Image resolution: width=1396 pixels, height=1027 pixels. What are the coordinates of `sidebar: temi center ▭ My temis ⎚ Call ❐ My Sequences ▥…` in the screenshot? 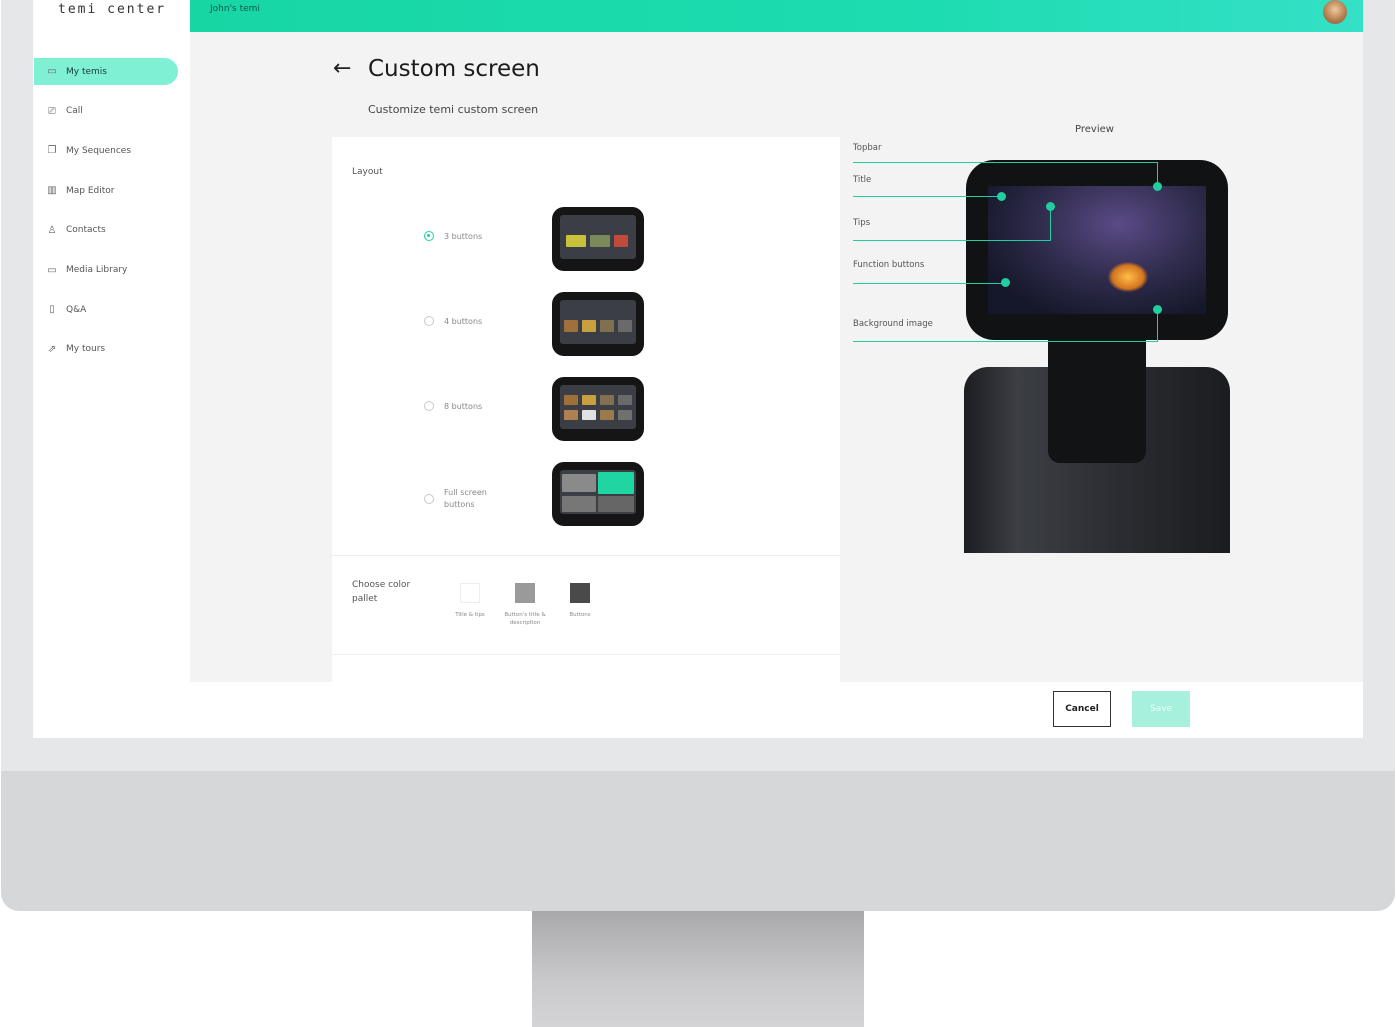 It's located at (111, 369).